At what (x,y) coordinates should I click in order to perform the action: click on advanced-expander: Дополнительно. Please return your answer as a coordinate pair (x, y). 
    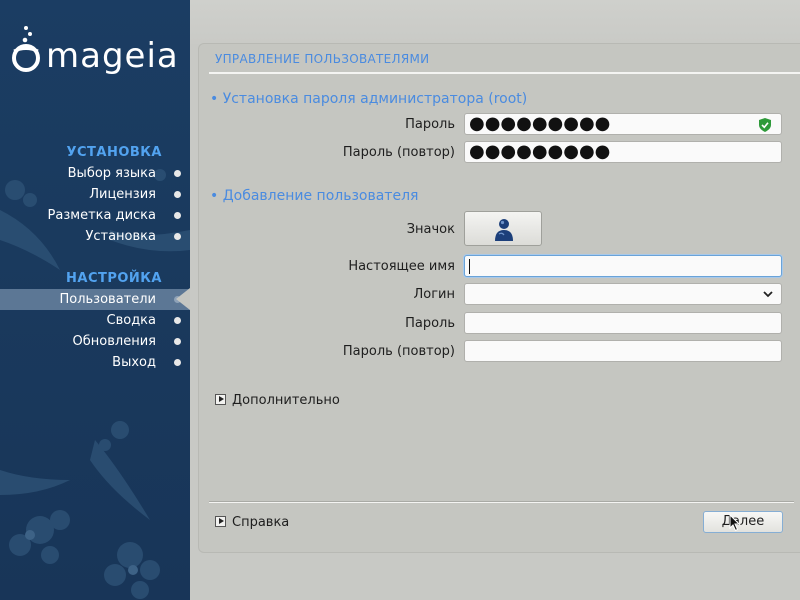
    Looking at the image, I should click on (277, 400).